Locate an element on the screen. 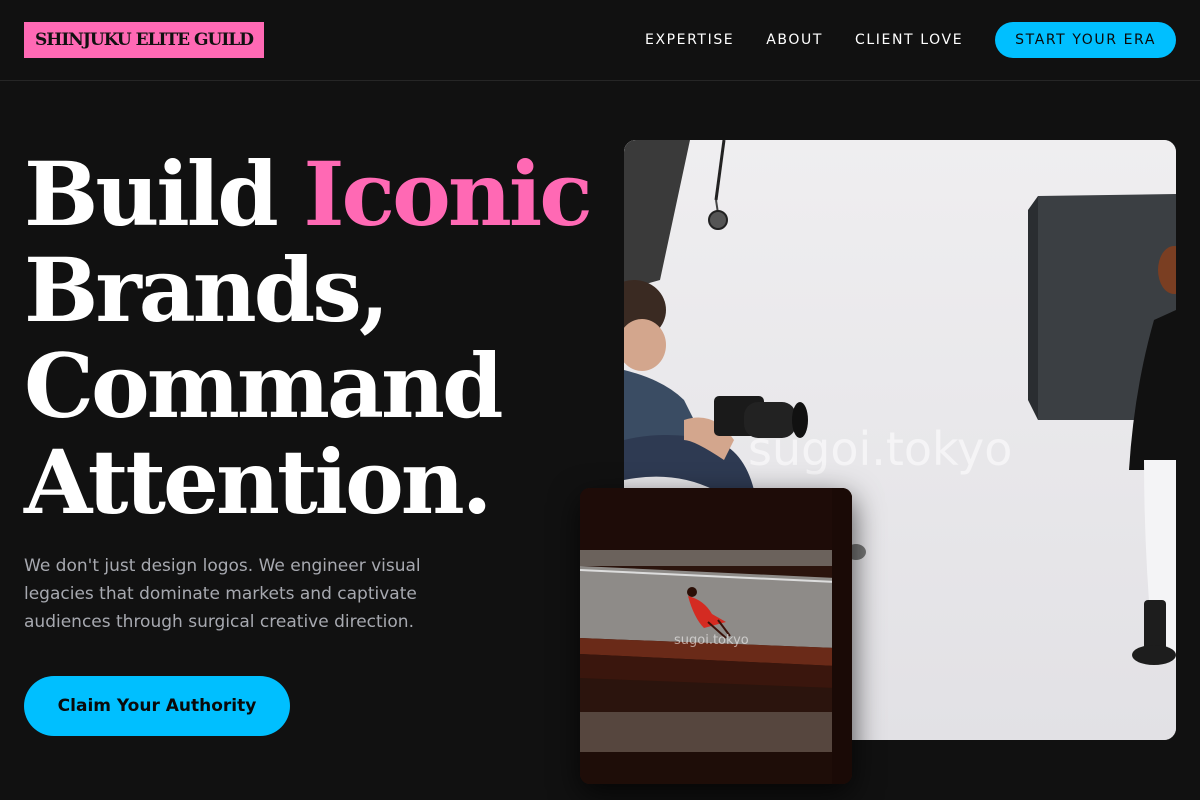  logo: SHINJUKU ELITE GUILD is located at coordinates (144, 40).